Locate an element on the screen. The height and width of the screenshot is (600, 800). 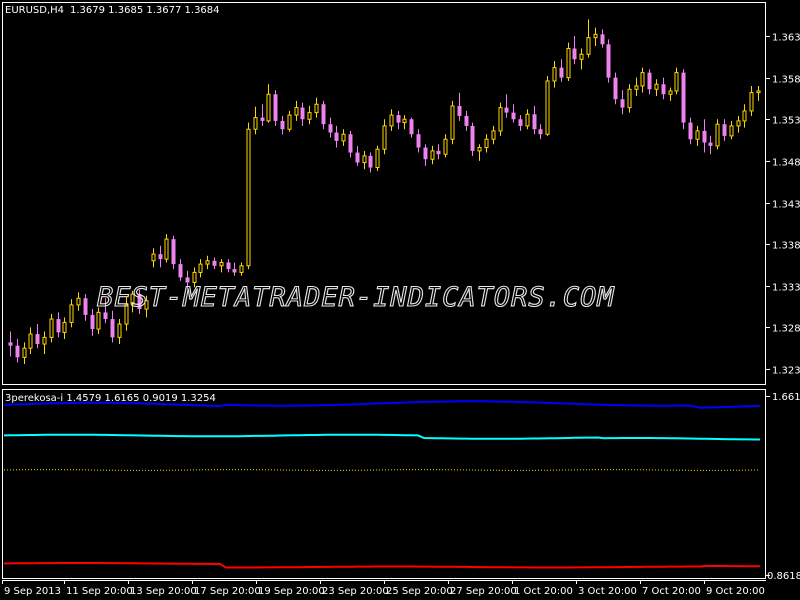
indicator-line-red is located at coordinates (382, 565).